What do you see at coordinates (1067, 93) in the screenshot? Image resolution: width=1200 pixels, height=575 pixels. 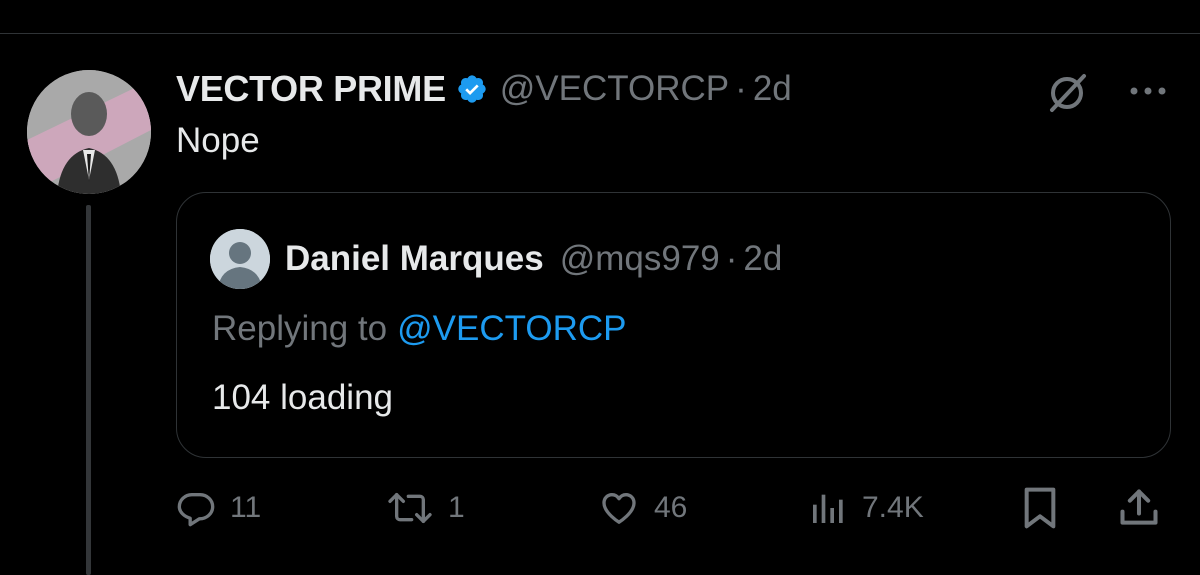 I see `grok-icon` at bounding box center [1067, 93].